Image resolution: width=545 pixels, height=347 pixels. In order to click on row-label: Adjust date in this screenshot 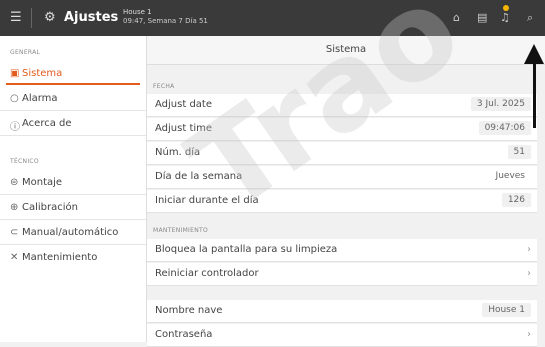, I will do `click(183, 104)`.